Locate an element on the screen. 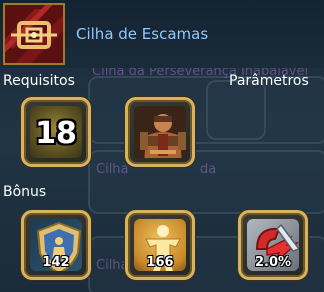  parameters-label: Parâmetros is located at coordinates (269, 81).